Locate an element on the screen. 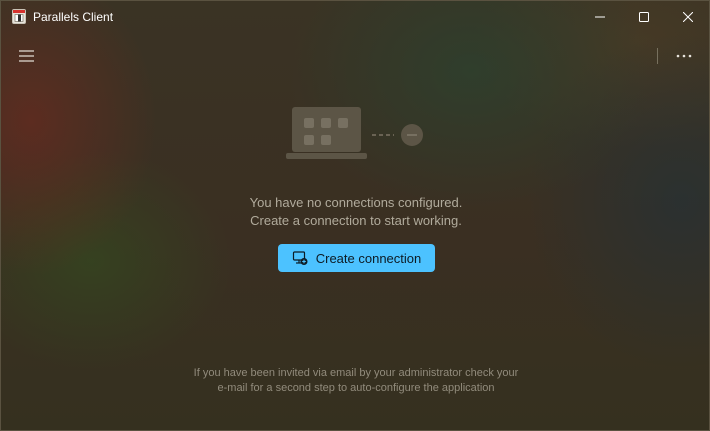  window-title: Parallels Client is located at coordinates (73, 17).